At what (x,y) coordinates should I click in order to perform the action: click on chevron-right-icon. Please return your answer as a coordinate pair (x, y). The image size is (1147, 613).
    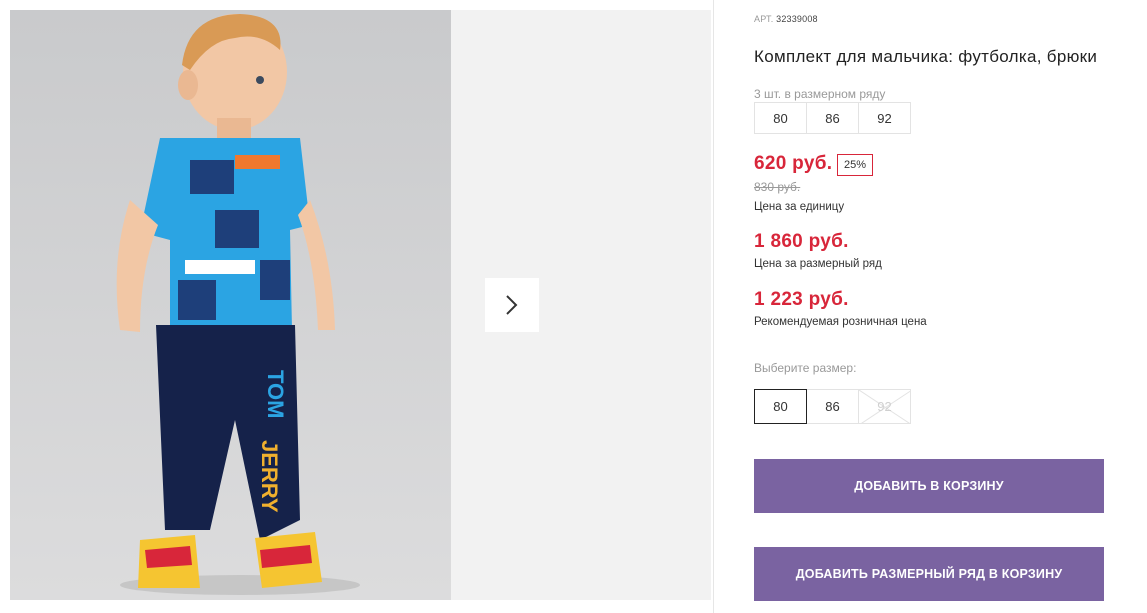
    Looking at the image, I should click on (512, 305).